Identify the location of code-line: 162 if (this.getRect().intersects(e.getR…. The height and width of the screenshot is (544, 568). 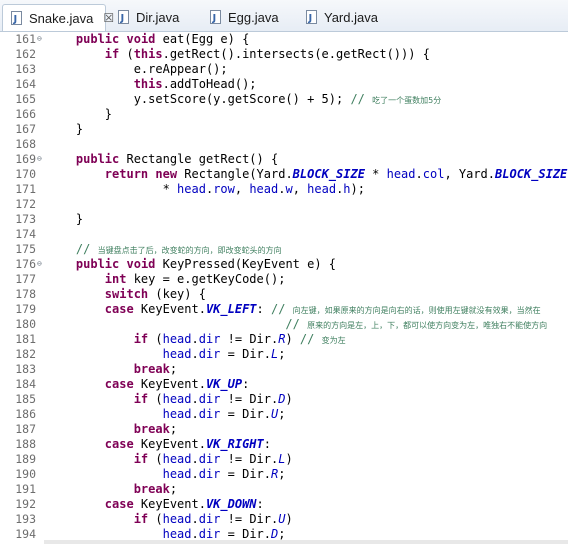
(284, 54).